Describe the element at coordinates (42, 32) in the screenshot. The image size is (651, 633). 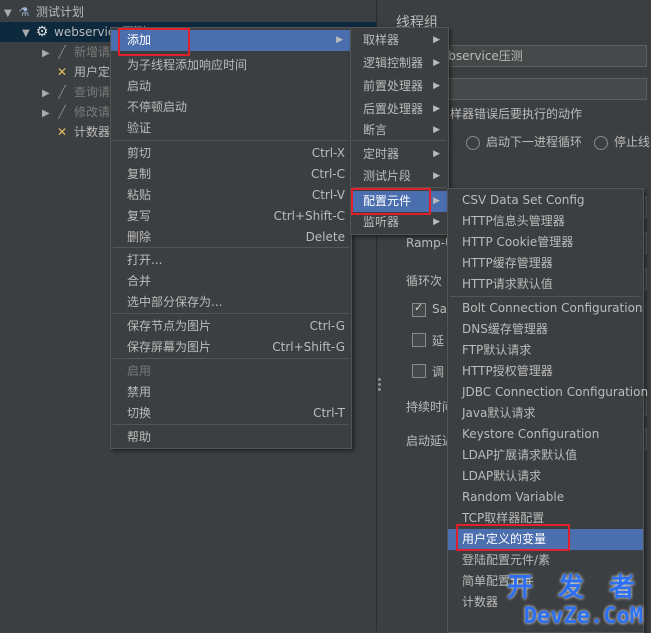
I see `gear-icon: ⚙` at that location.